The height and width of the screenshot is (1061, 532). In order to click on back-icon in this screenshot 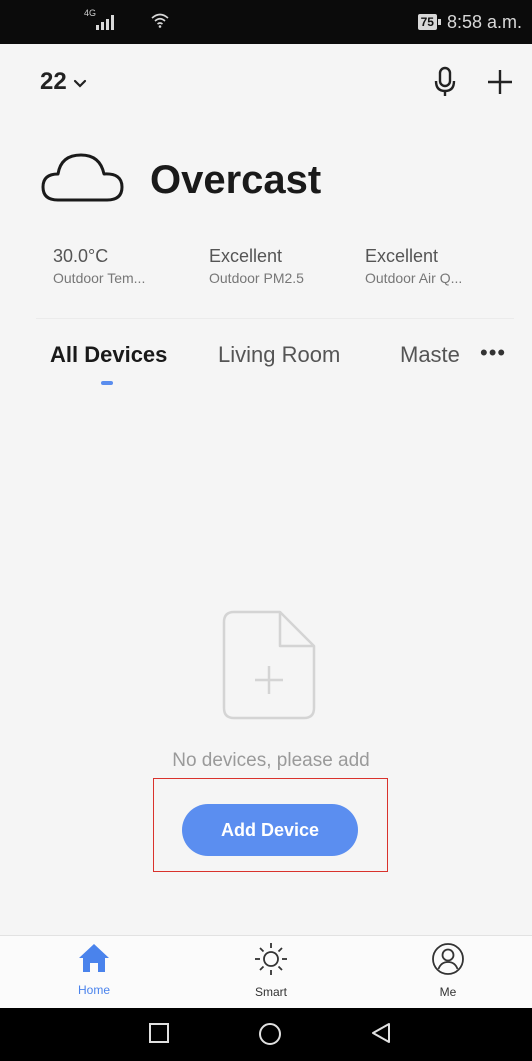, I will do `click(381, 1035)`.